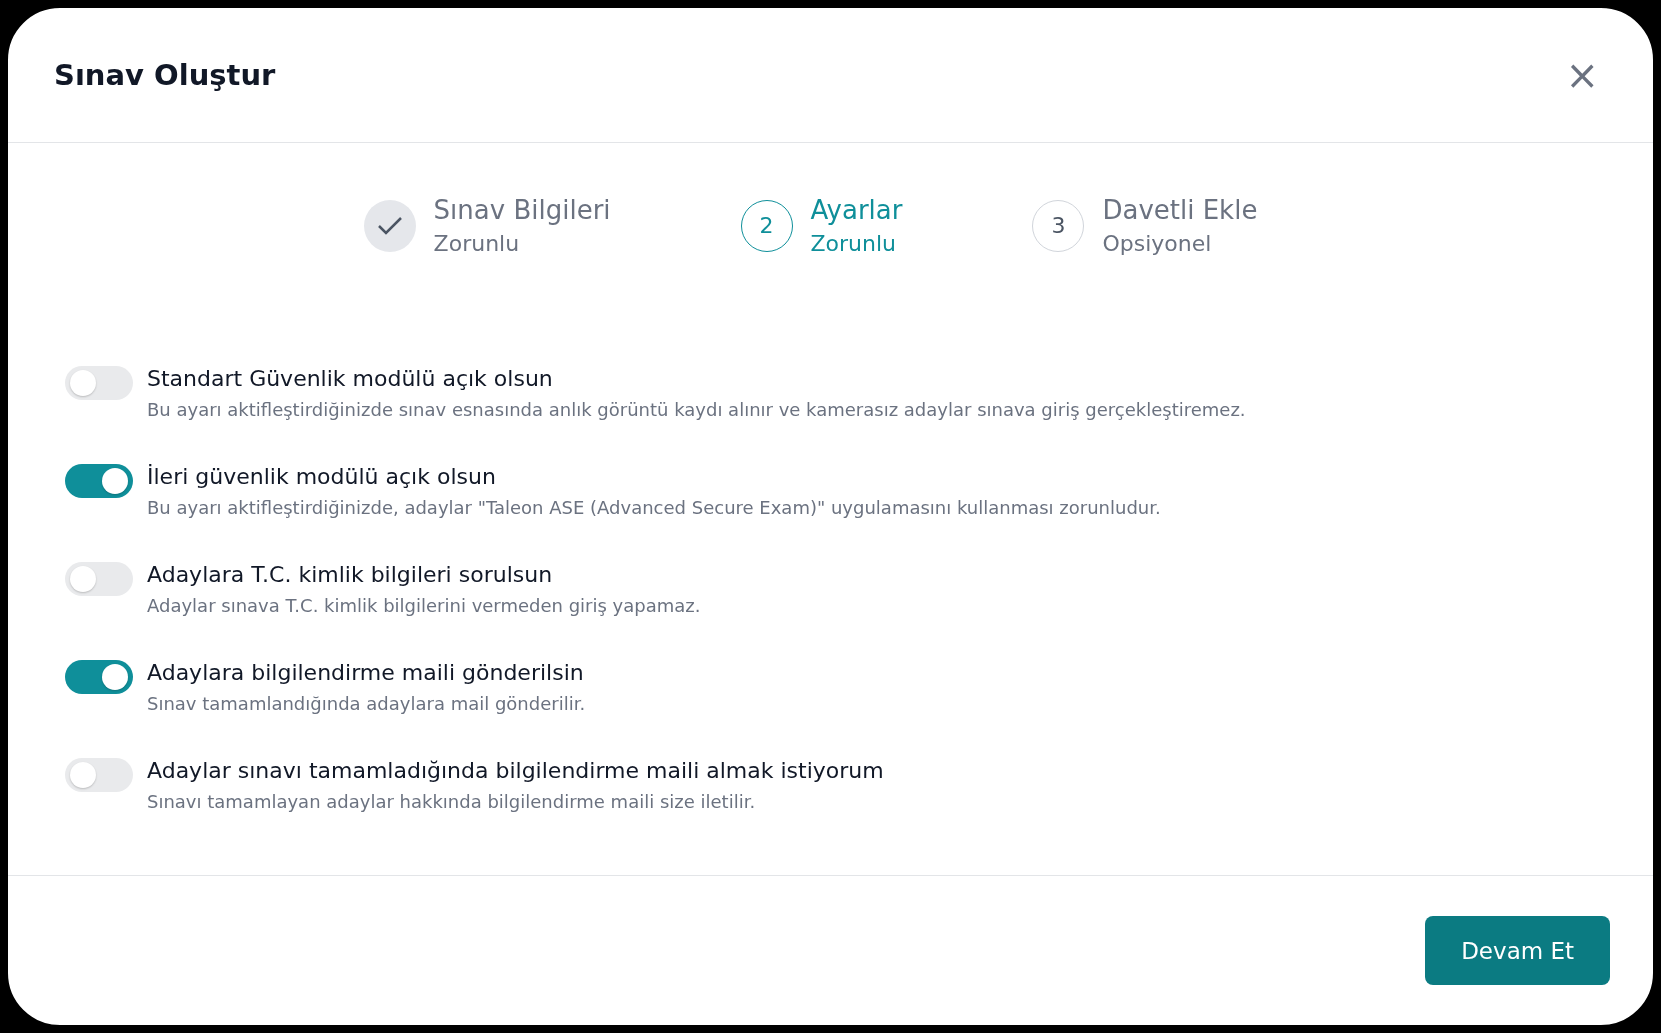 The image size is (1661, 1033). Describe the element at coordinates (350, 574) in the screenshot. I see `setting-label: Adaylara T.C. kimlik bilgileri sorulsun` at that location.